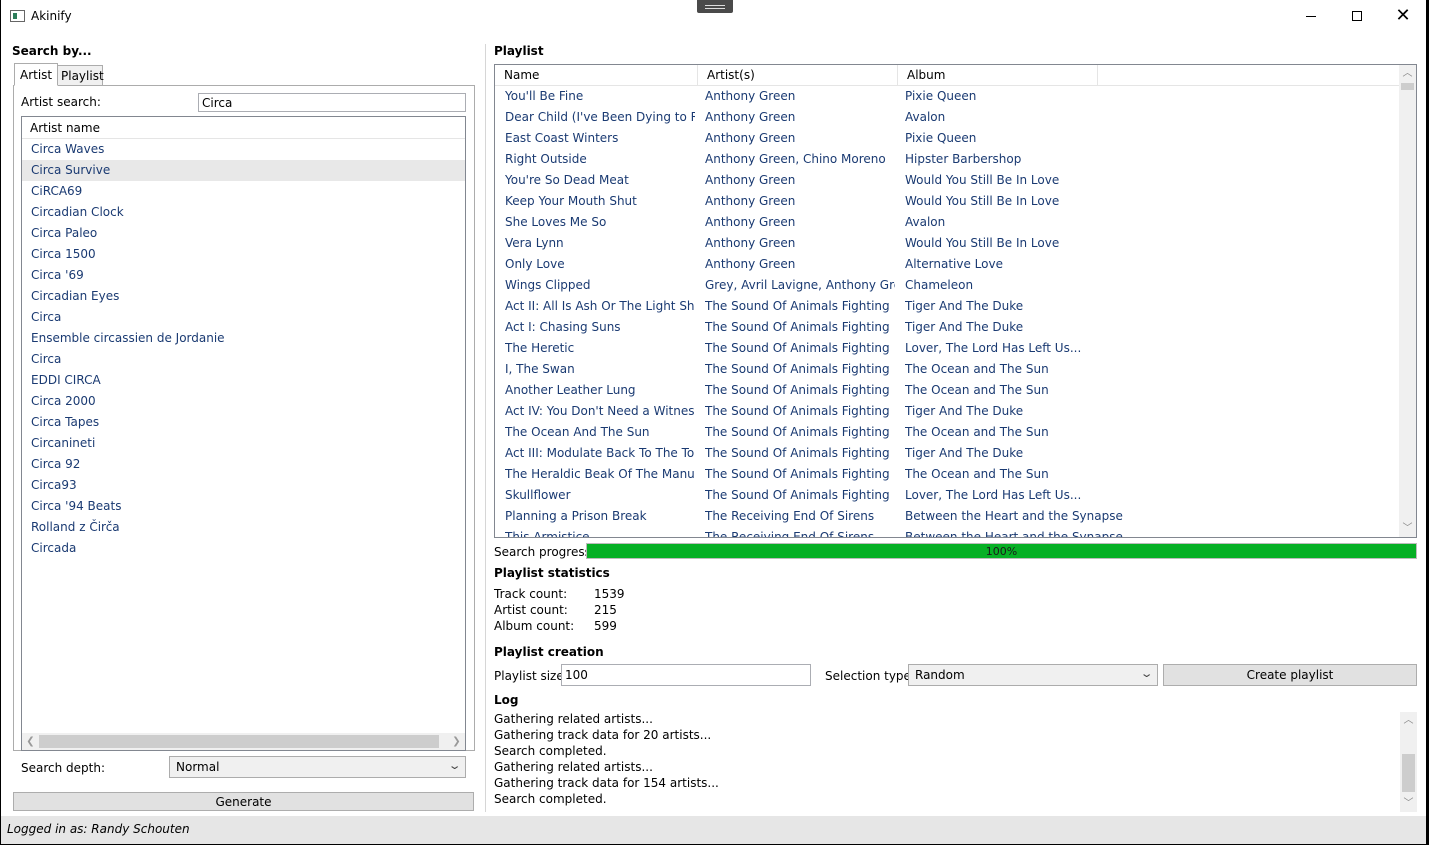  I want to click on track-name-cell: You're So Dead Meat, so click(567, 180).